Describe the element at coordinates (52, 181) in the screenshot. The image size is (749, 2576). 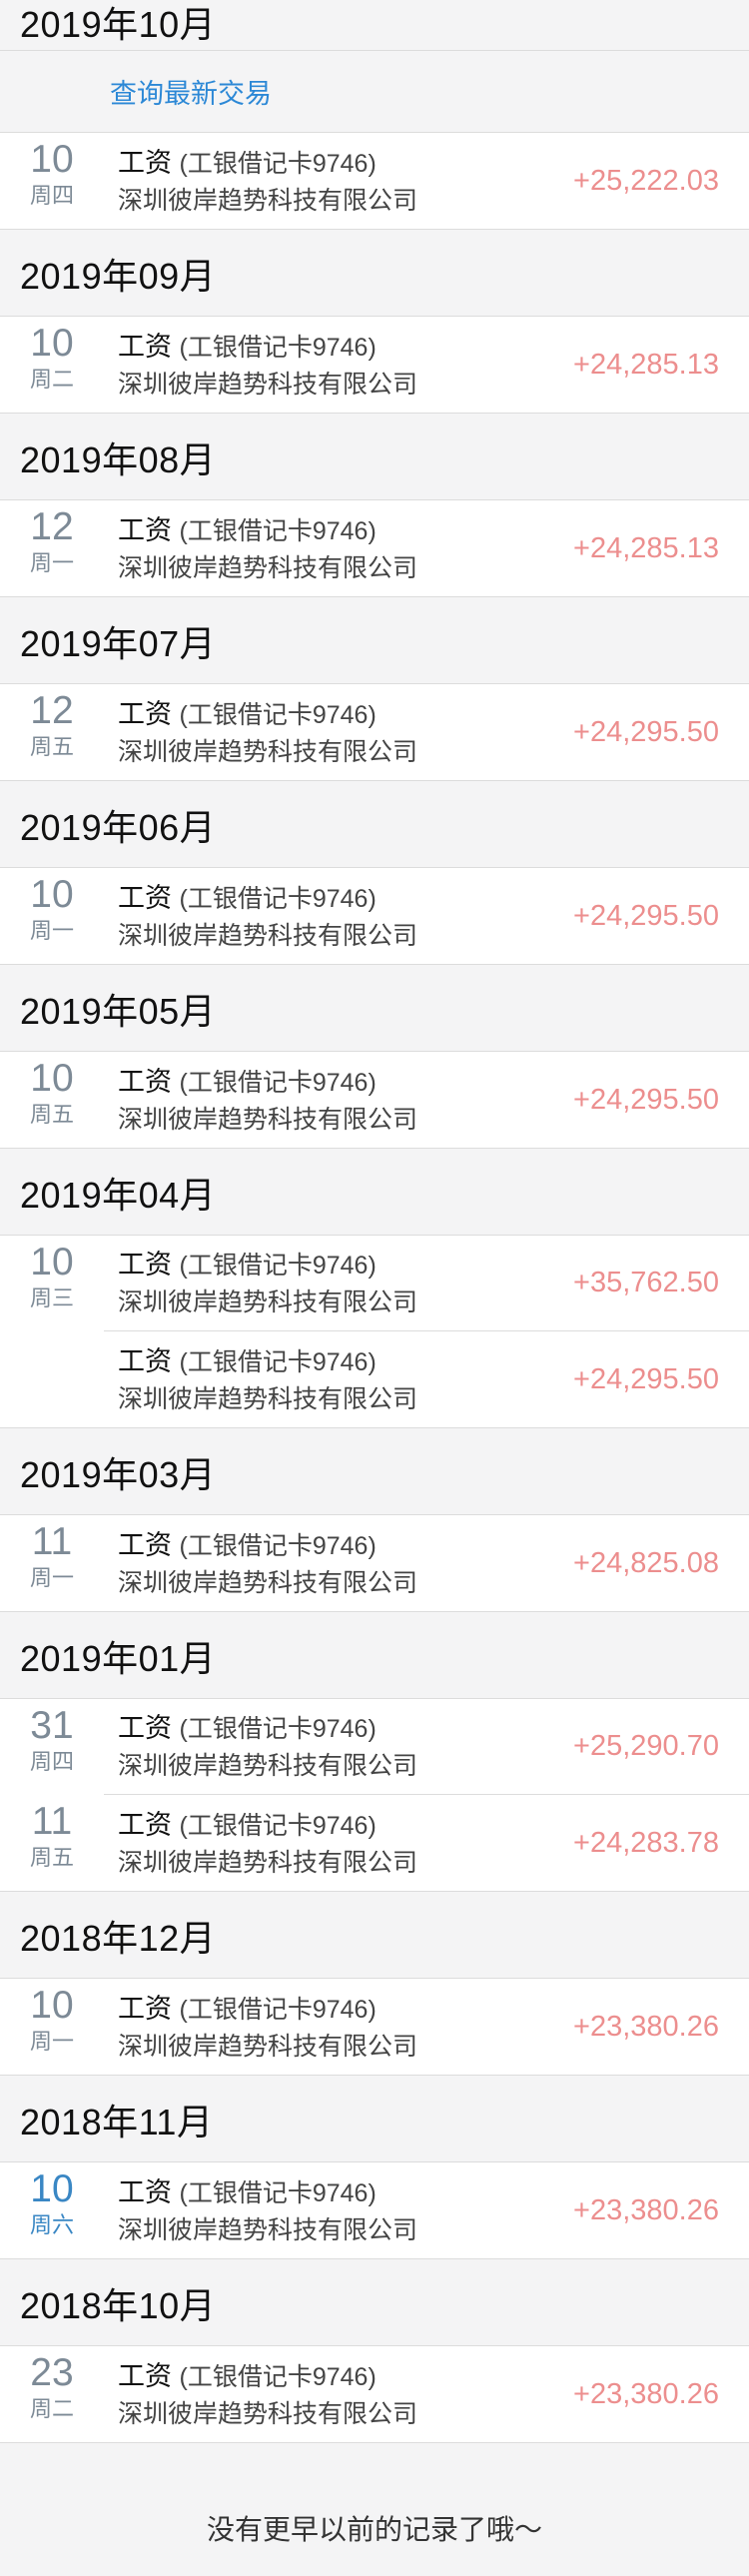
I see `transaction-date: 10 周四` at that location.